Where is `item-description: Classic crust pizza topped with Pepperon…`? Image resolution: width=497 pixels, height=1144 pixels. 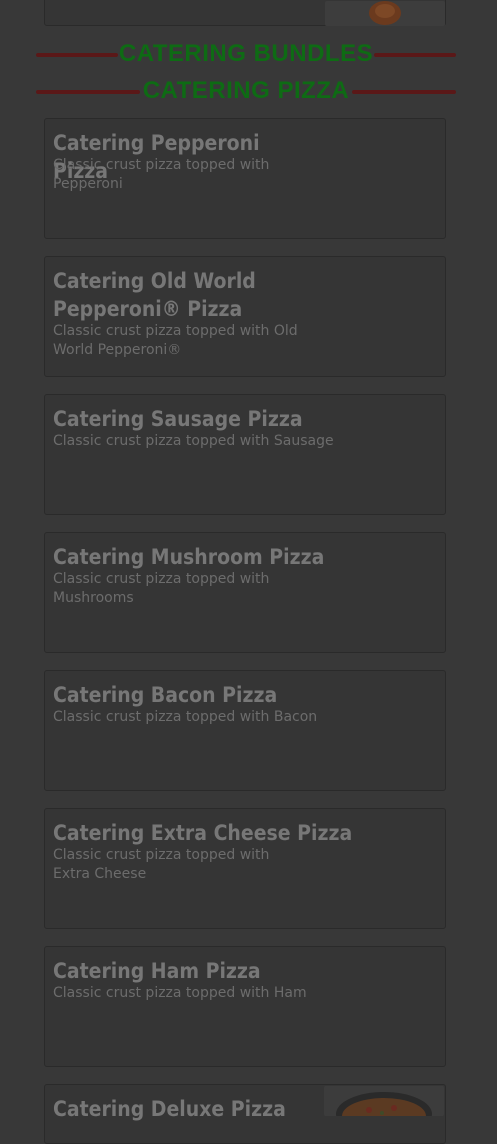
item-description: Classic crust pizza topped with Pepperon… is located at coordinates (161, 174).